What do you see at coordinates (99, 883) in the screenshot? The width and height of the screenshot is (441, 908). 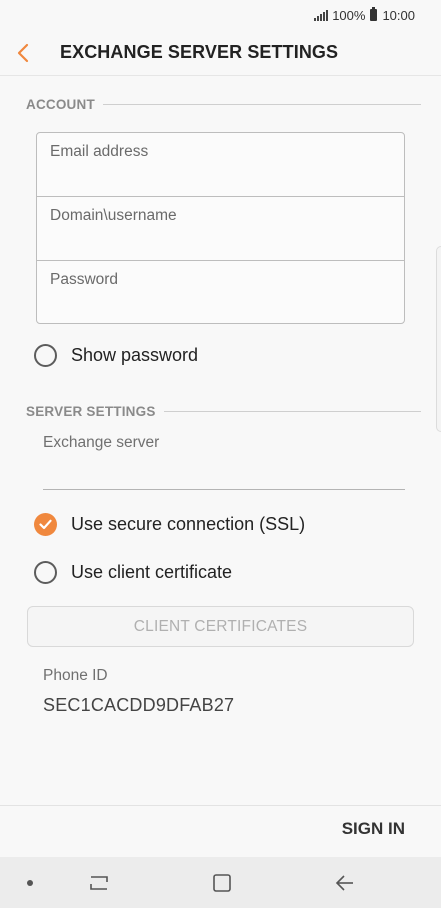 I see `recent-apps-icon` at bounding box center [99, 883].